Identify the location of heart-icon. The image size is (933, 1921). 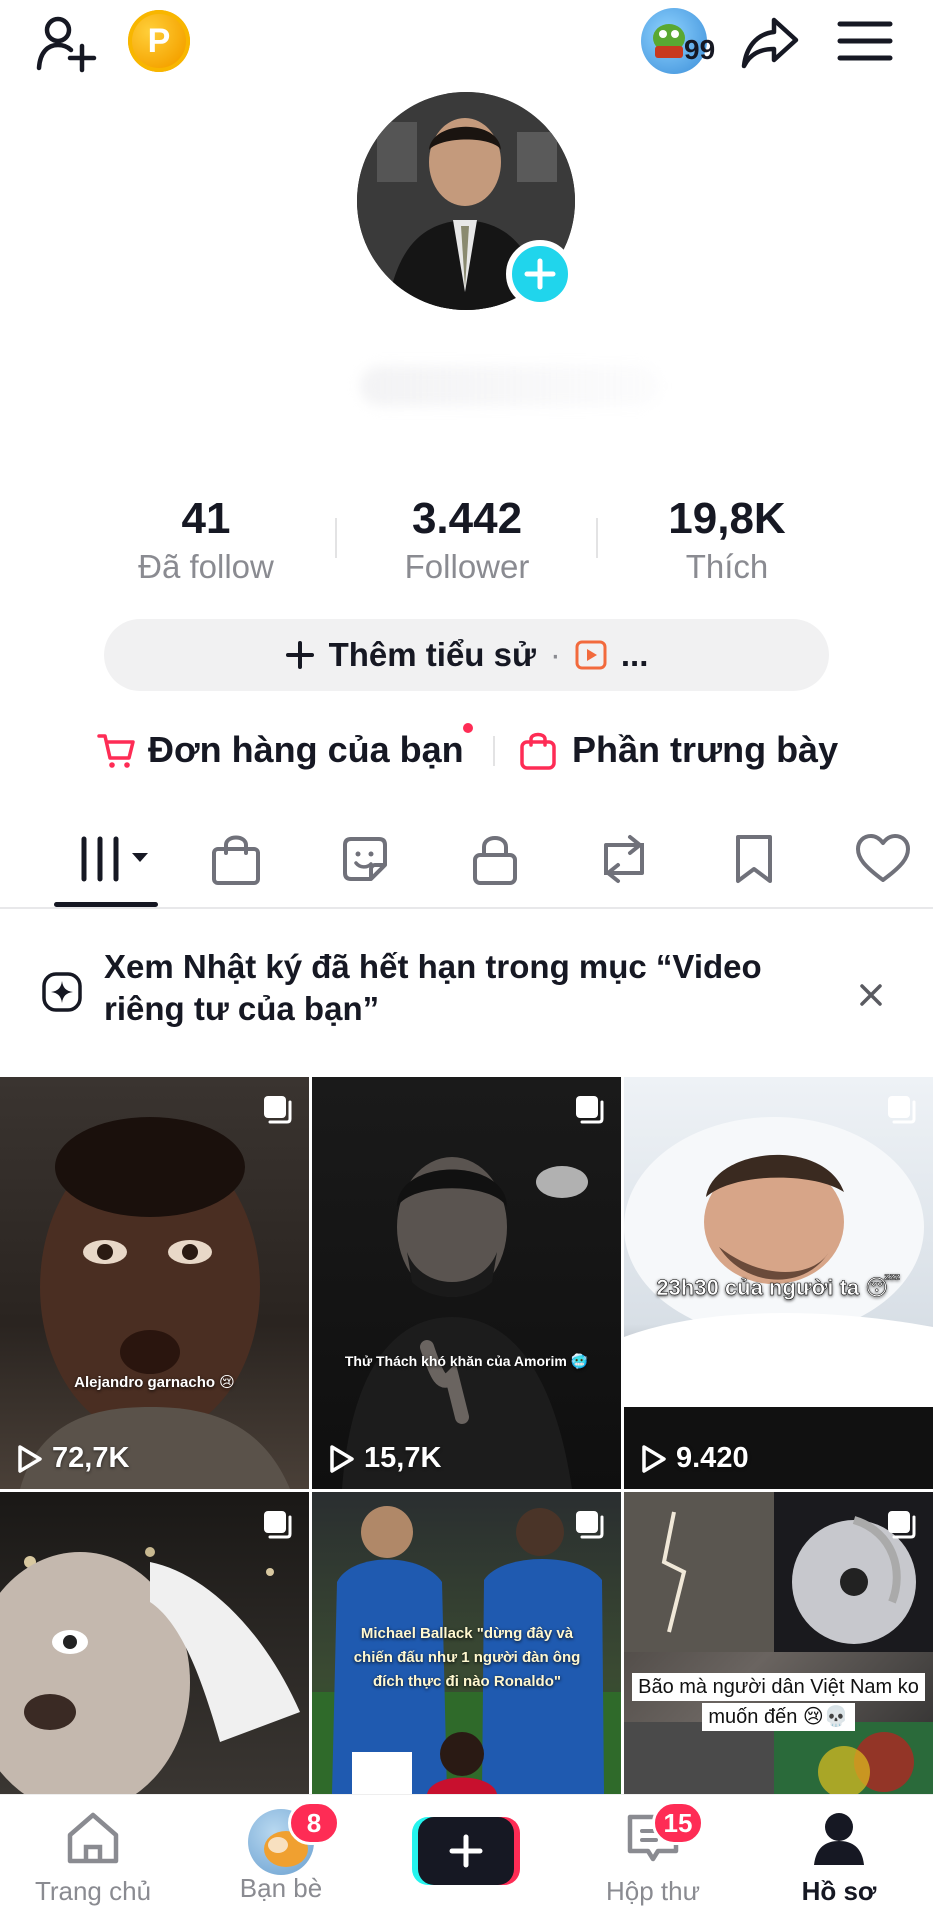
(883, 858).